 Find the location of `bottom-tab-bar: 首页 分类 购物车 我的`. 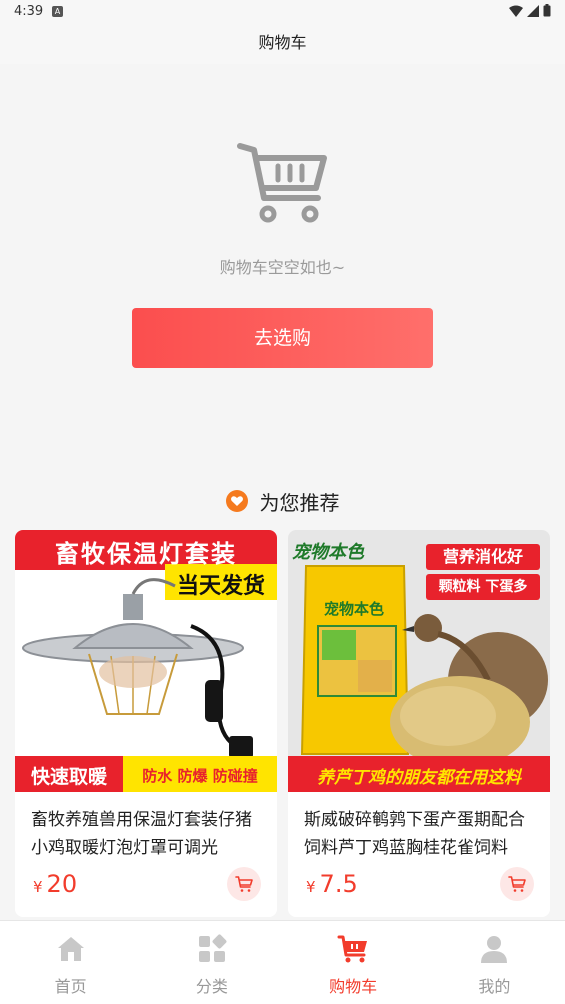

bottom-tab-bar: 首页 分类 购物车 我的 is located at coordinates (282, 962).